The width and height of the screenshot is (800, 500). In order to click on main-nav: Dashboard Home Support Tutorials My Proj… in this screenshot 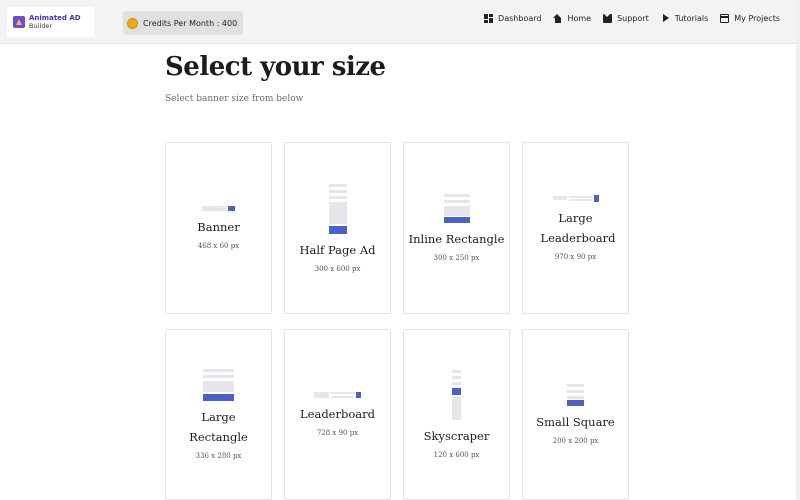, I will do `click(626, 18)`.